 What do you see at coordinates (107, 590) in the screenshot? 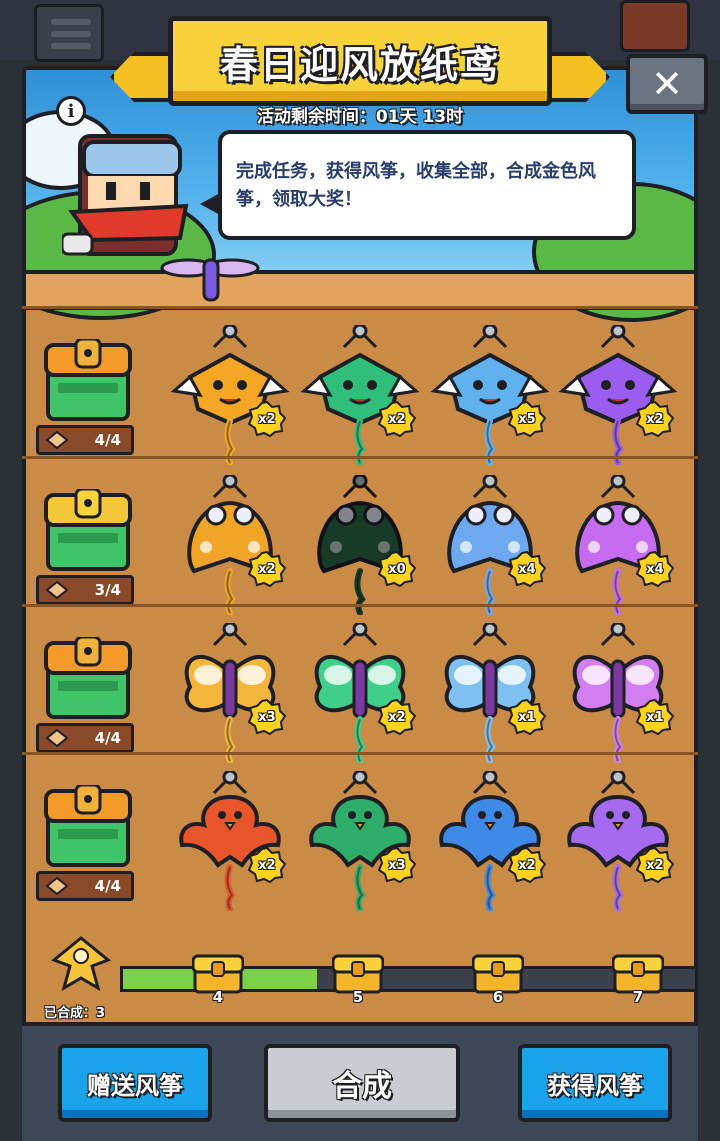
I see `row-progress-text: 3/4` at bounding box center [107, 590].